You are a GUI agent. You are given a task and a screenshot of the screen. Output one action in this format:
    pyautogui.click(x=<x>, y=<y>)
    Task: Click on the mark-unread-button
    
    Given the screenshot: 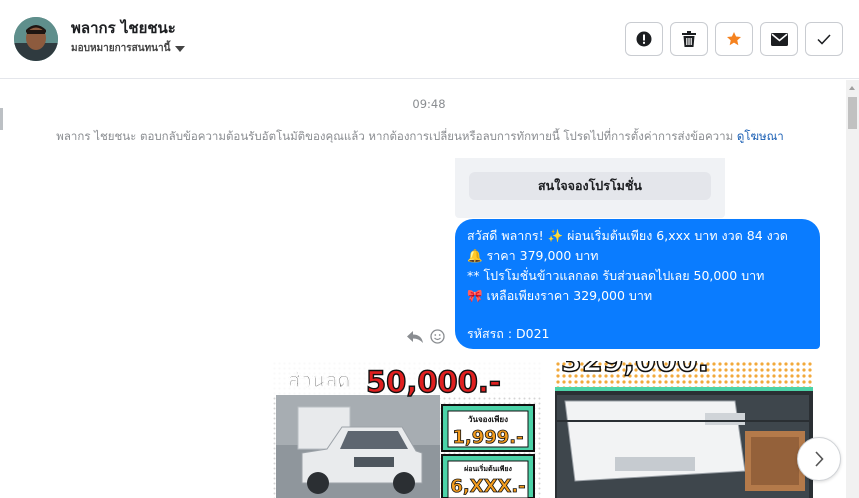 What is the action you would take?
    pyautogui.click(x=779, y=39)
    